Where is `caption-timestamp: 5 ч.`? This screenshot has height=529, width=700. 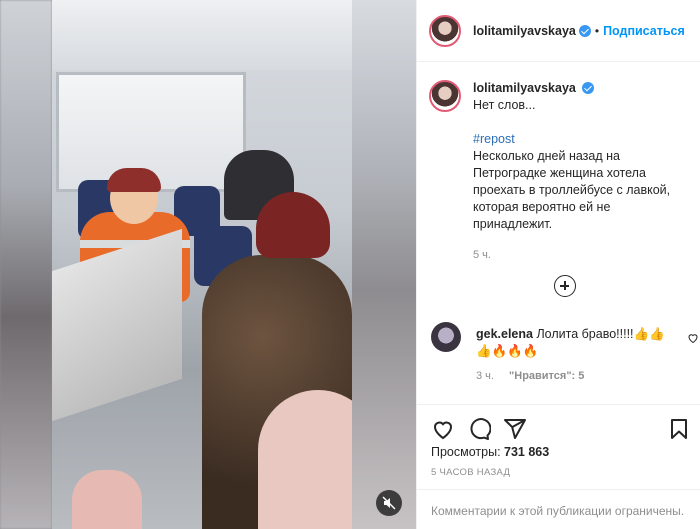 caption-timestamp: 5 ч. is located at coordinates (571, 255).